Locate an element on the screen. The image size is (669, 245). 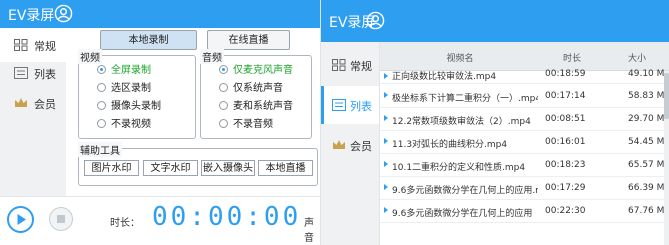
control-bar: 时长： 00:00:00 声音 is located at coordinates (160, 220).